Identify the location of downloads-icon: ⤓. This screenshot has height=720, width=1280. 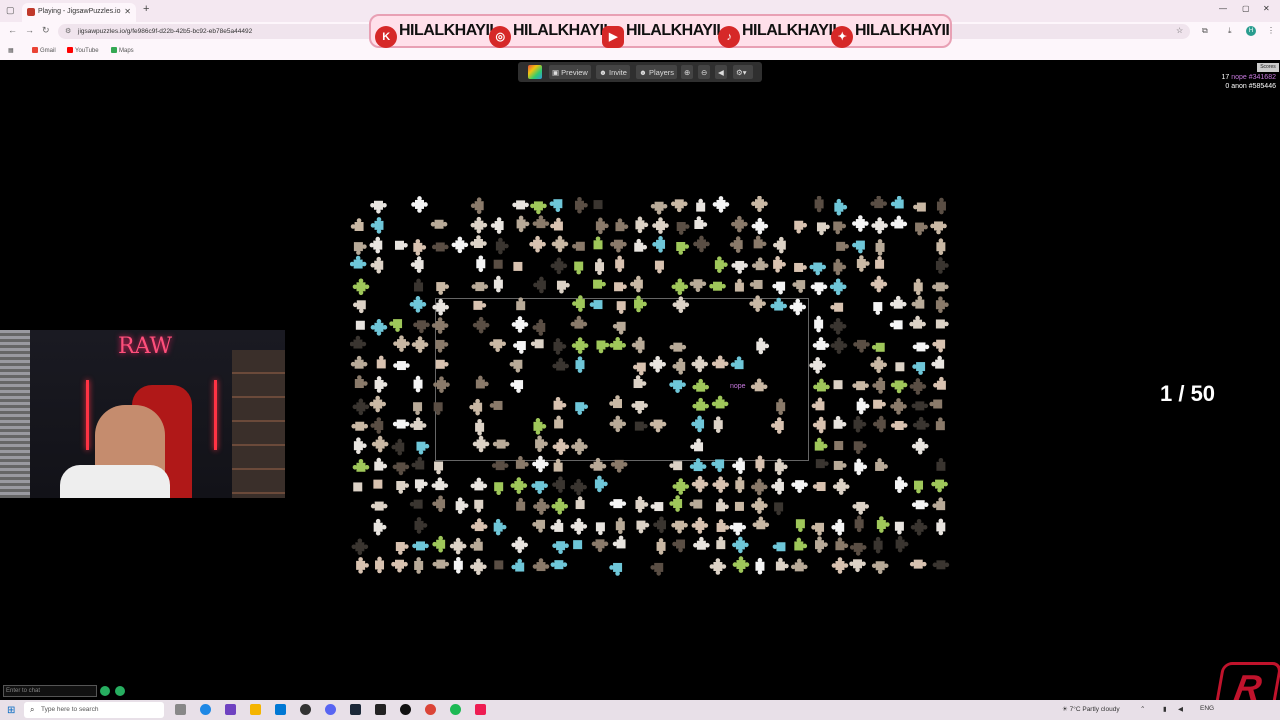
(1230, 31).